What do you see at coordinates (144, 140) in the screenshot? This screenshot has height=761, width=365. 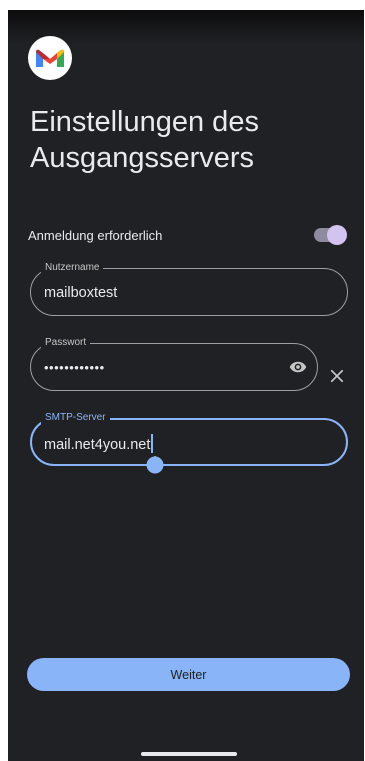 I see `page-title: Einstellungen des Ausgangsservers` at bounding box center [144, 140].